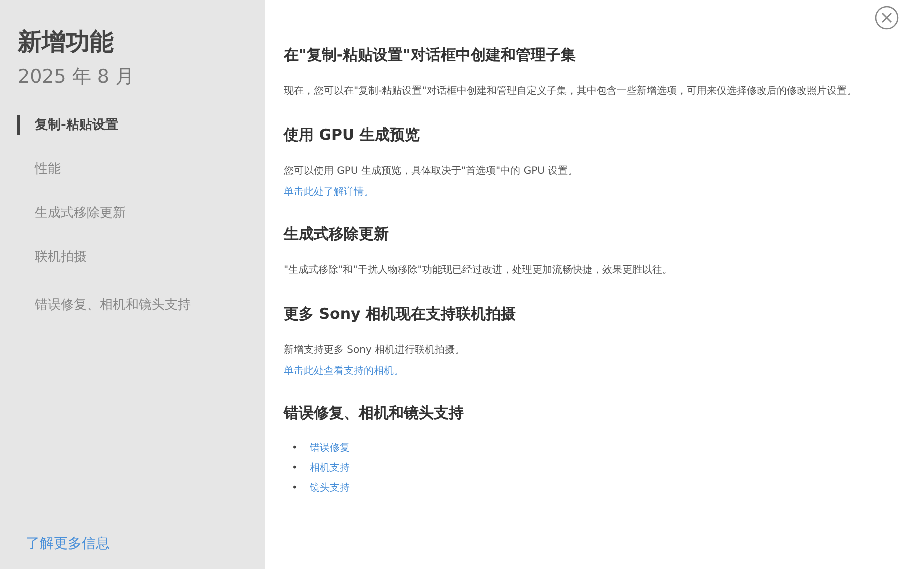  Describe the element at coordinates (432, 171) in the screenshot. I see `section-text: 您可以使用 GPU 生成预览，具体取决于"首选项"中的 GPU 设置。` at that location.